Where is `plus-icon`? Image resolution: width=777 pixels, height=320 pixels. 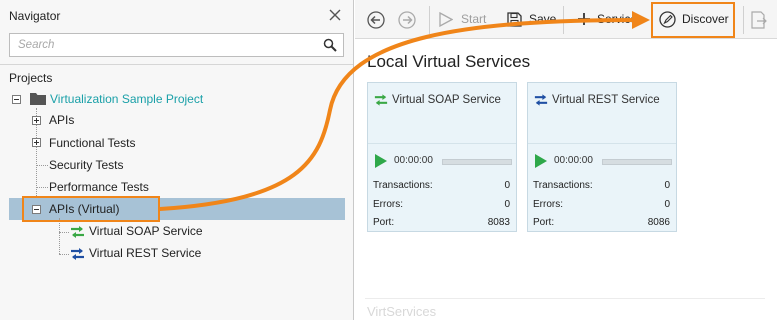 plus-icon is located at coordinates (584, 19).